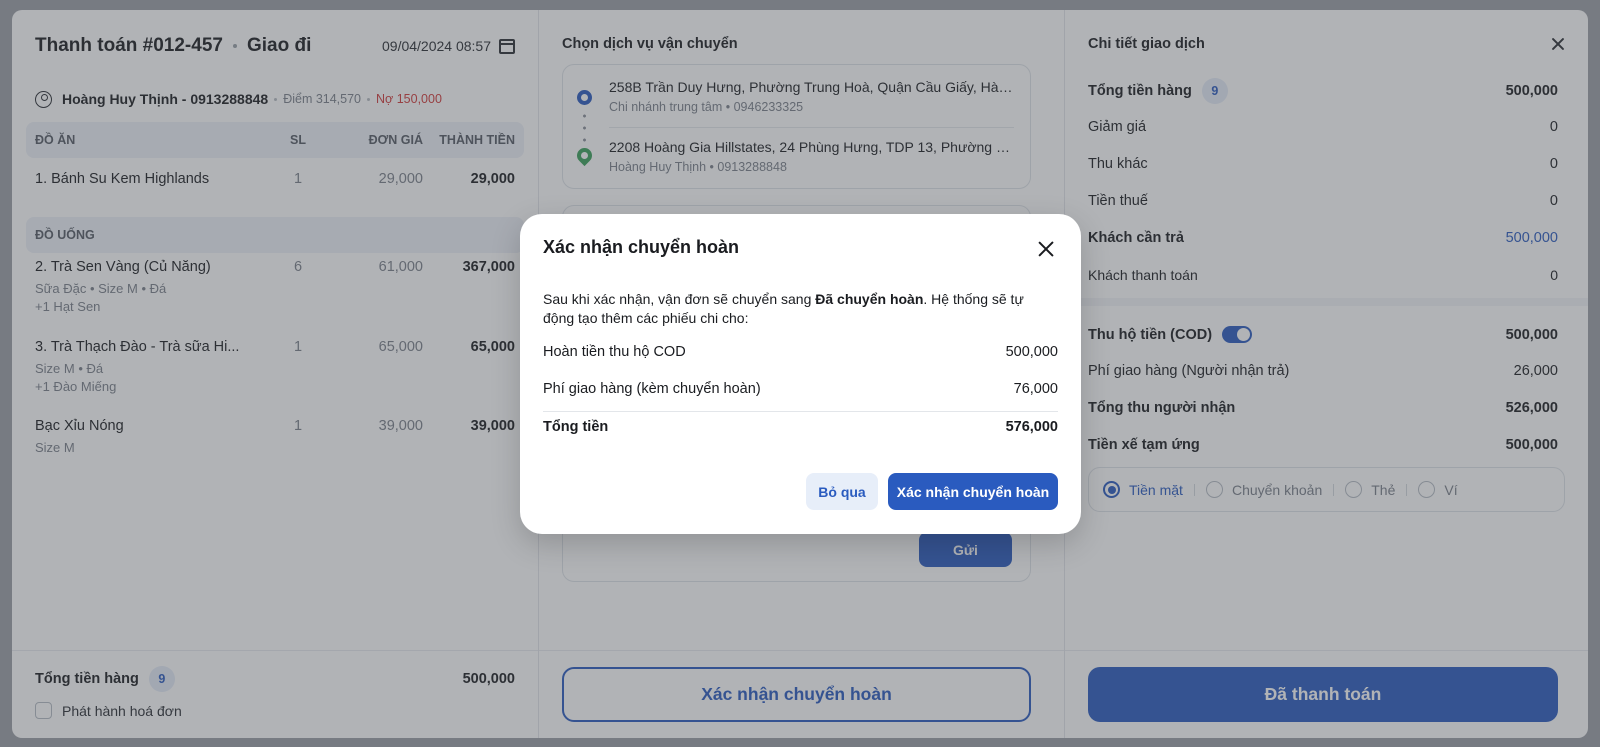 The height and width of the screenshot is (747, 1600). What do you see at coordinates (614, 352) in the screenshot?
I see `refund-cod-label: Hoàn tiền thu hộ COD` at bounding box center [614, 352].